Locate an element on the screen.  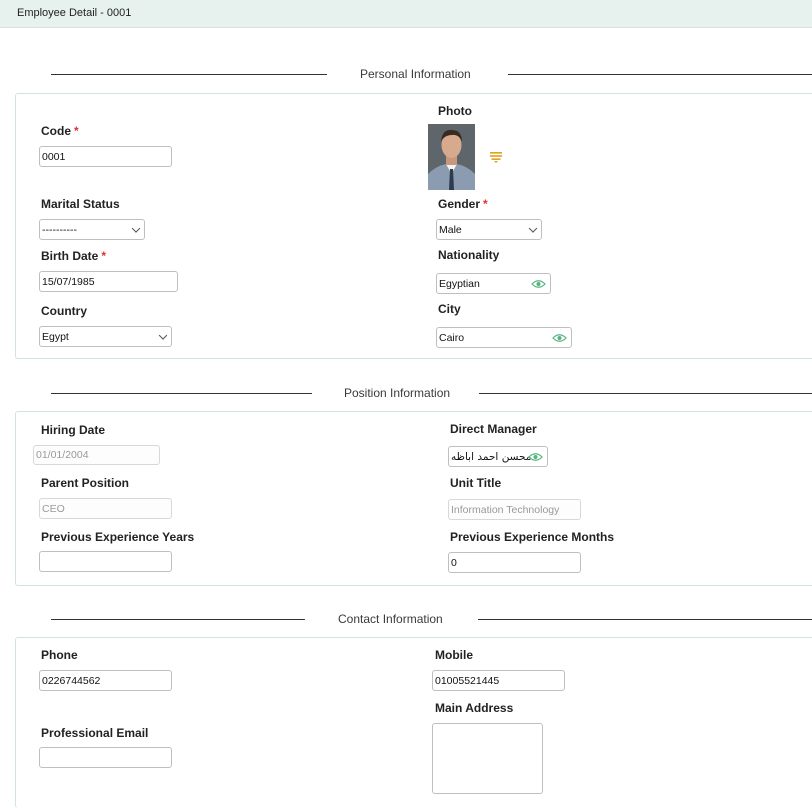
city-value: Cairo is located at coordinates (452, 337).